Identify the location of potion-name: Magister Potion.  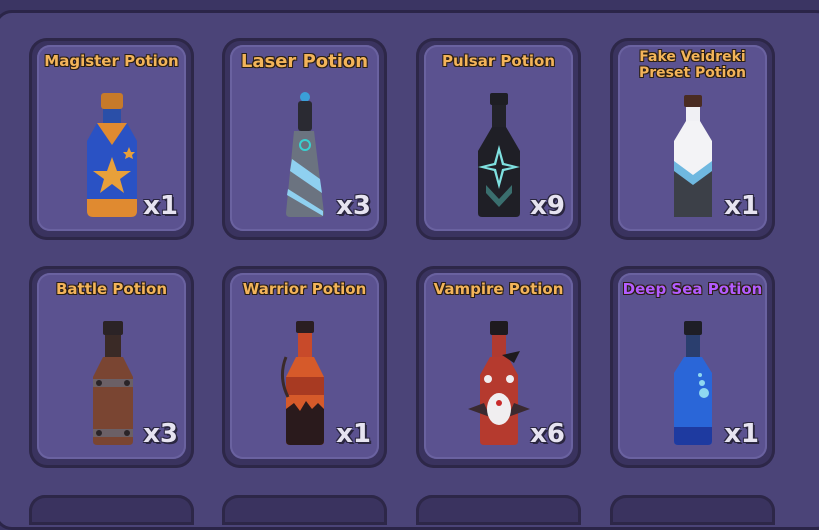
(111, 61).